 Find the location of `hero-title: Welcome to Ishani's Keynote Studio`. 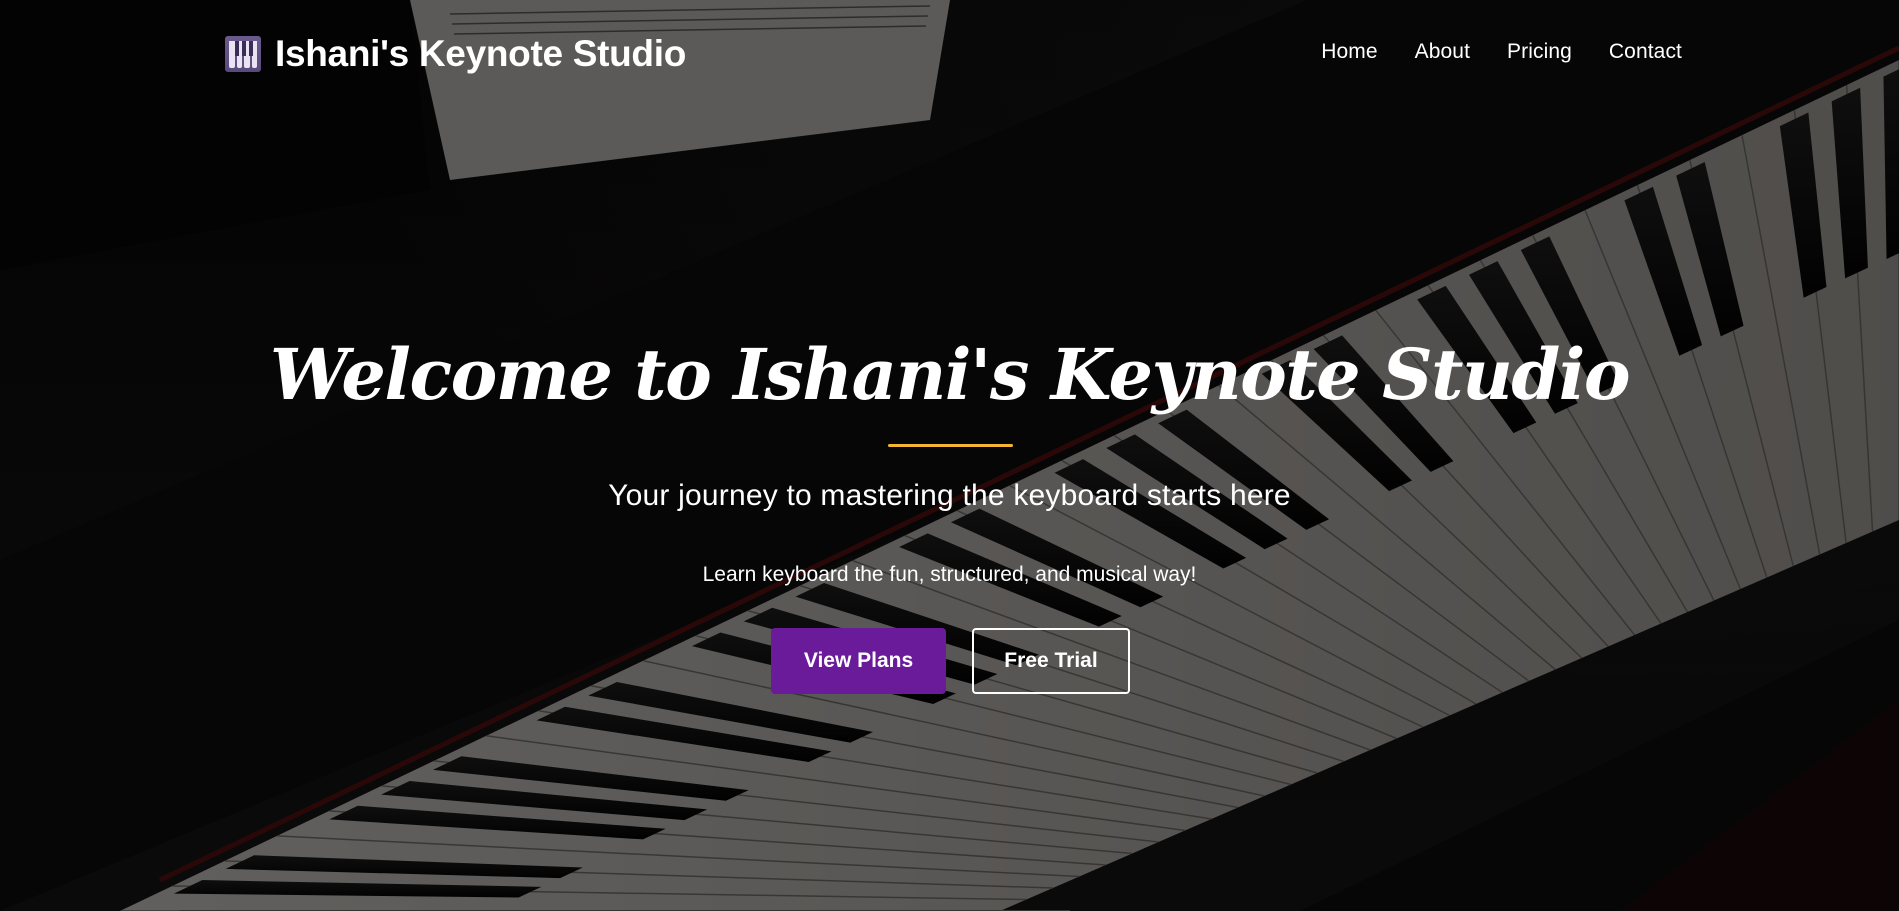

hero-title: Welcome to Ishani's Keynote Studio is located at coordinates (950, 374).